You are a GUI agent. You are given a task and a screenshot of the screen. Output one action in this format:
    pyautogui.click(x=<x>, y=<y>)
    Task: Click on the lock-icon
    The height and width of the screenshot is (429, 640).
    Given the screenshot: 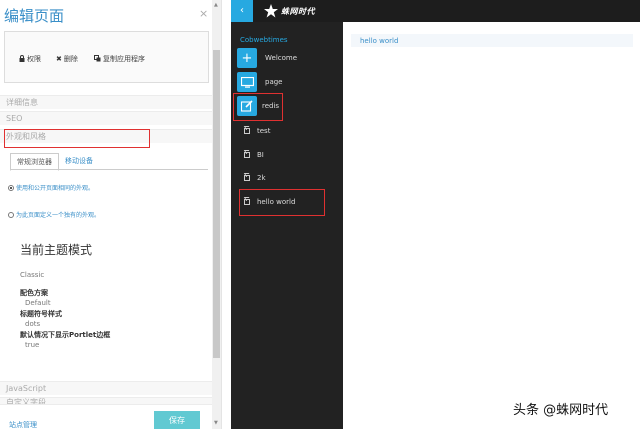 What is the action you would take?
    pyautogui.click(x=22, y=59)
    